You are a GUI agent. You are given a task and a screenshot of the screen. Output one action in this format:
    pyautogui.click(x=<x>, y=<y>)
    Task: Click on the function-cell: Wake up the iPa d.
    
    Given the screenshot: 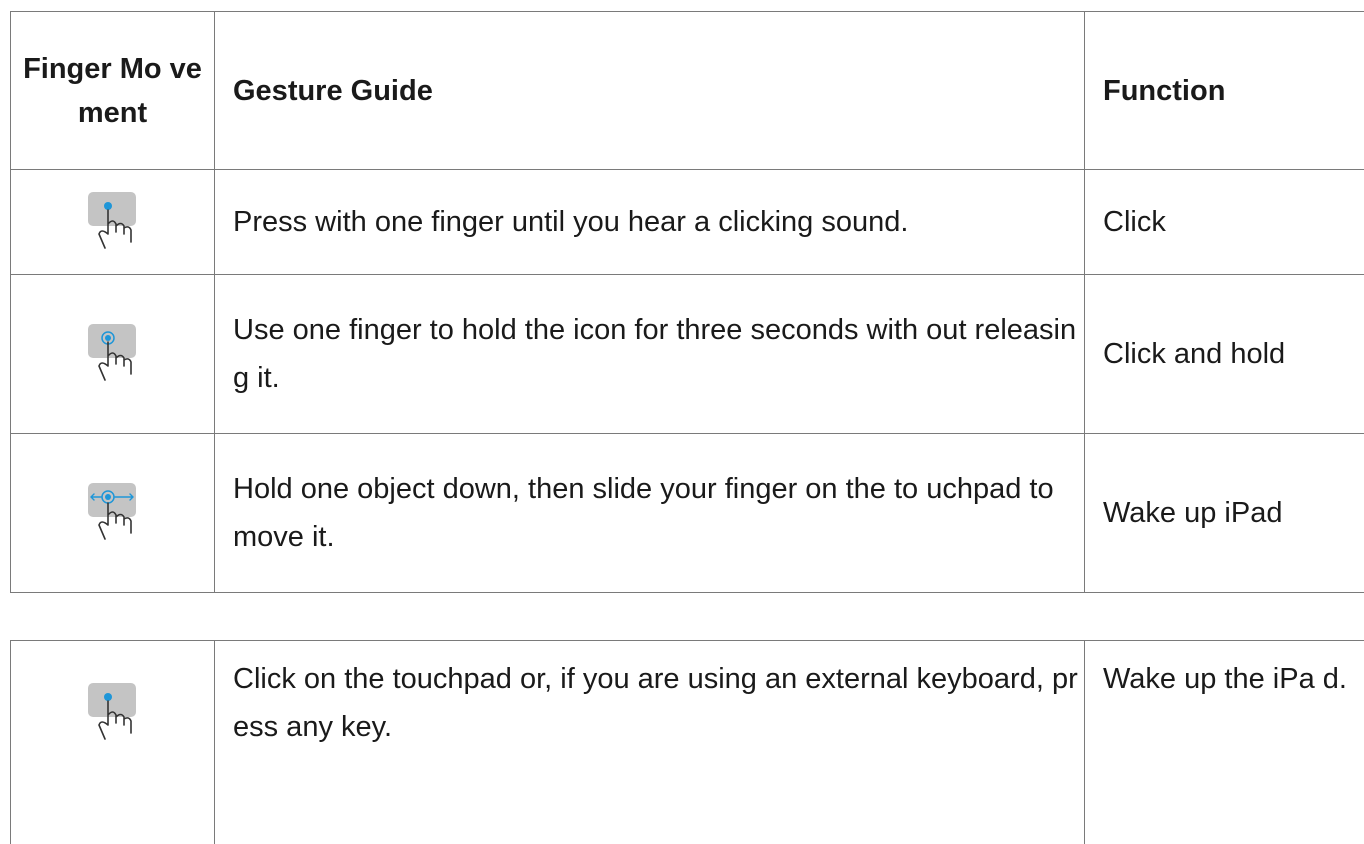 What is the action you would take?
    pyautogui.click(x=1224, y=742)
    